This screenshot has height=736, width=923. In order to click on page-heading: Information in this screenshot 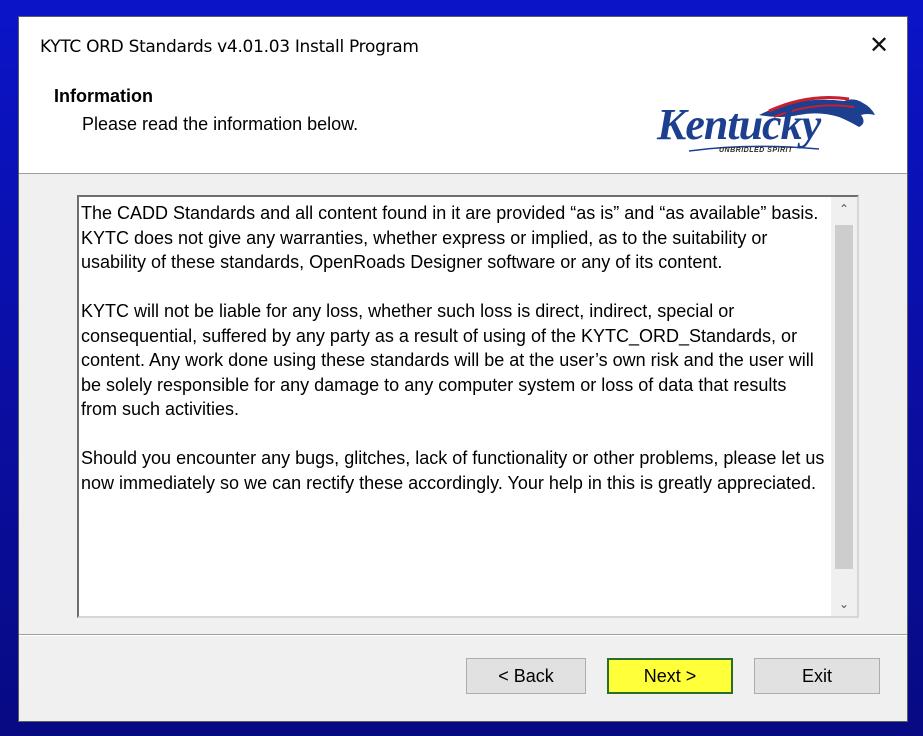, I will do `click(103, 96)`.